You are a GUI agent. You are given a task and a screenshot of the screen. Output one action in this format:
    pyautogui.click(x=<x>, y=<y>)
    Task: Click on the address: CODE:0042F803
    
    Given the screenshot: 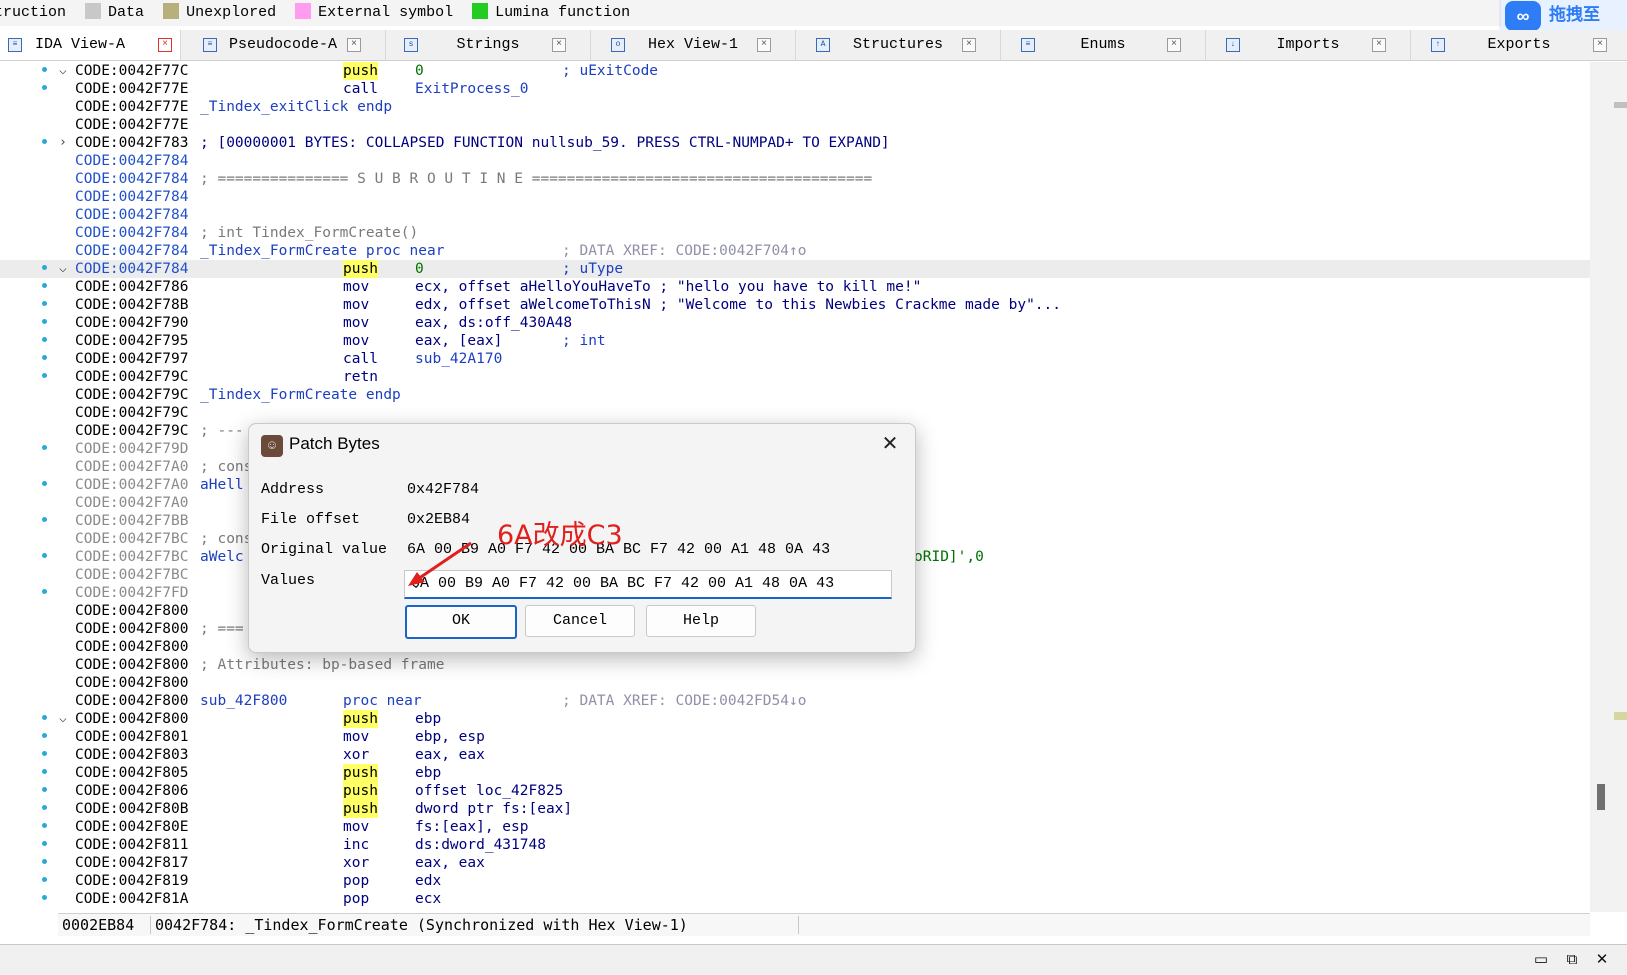 What is the action you would take?
    pyautogui.click(x=132, y=755)
    